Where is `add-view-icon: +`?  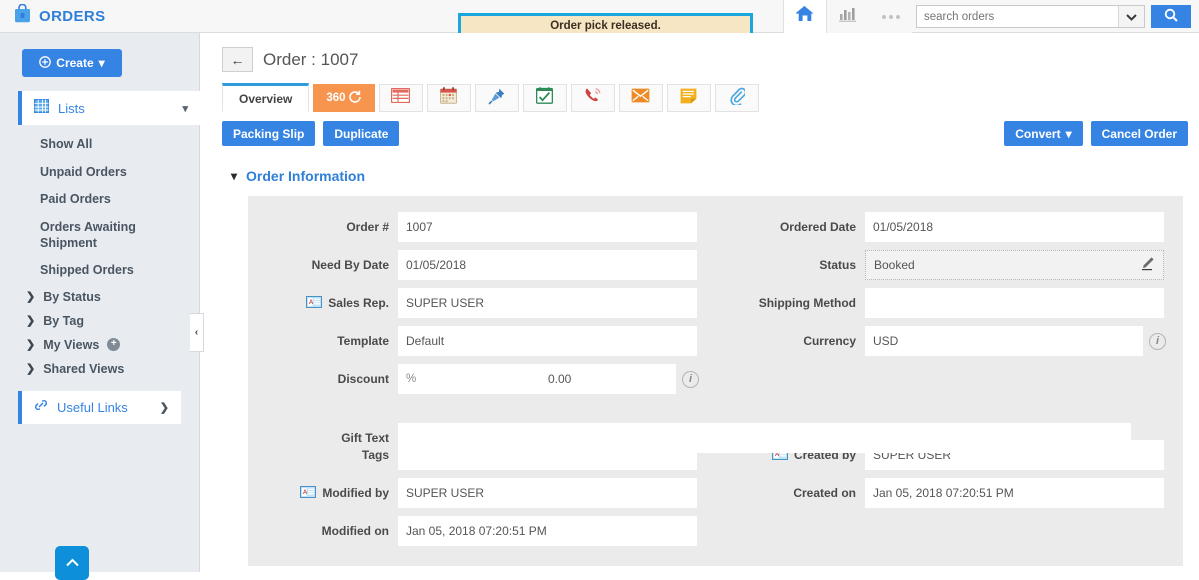
add-view-icon: + is located at coordinates (114, 345).